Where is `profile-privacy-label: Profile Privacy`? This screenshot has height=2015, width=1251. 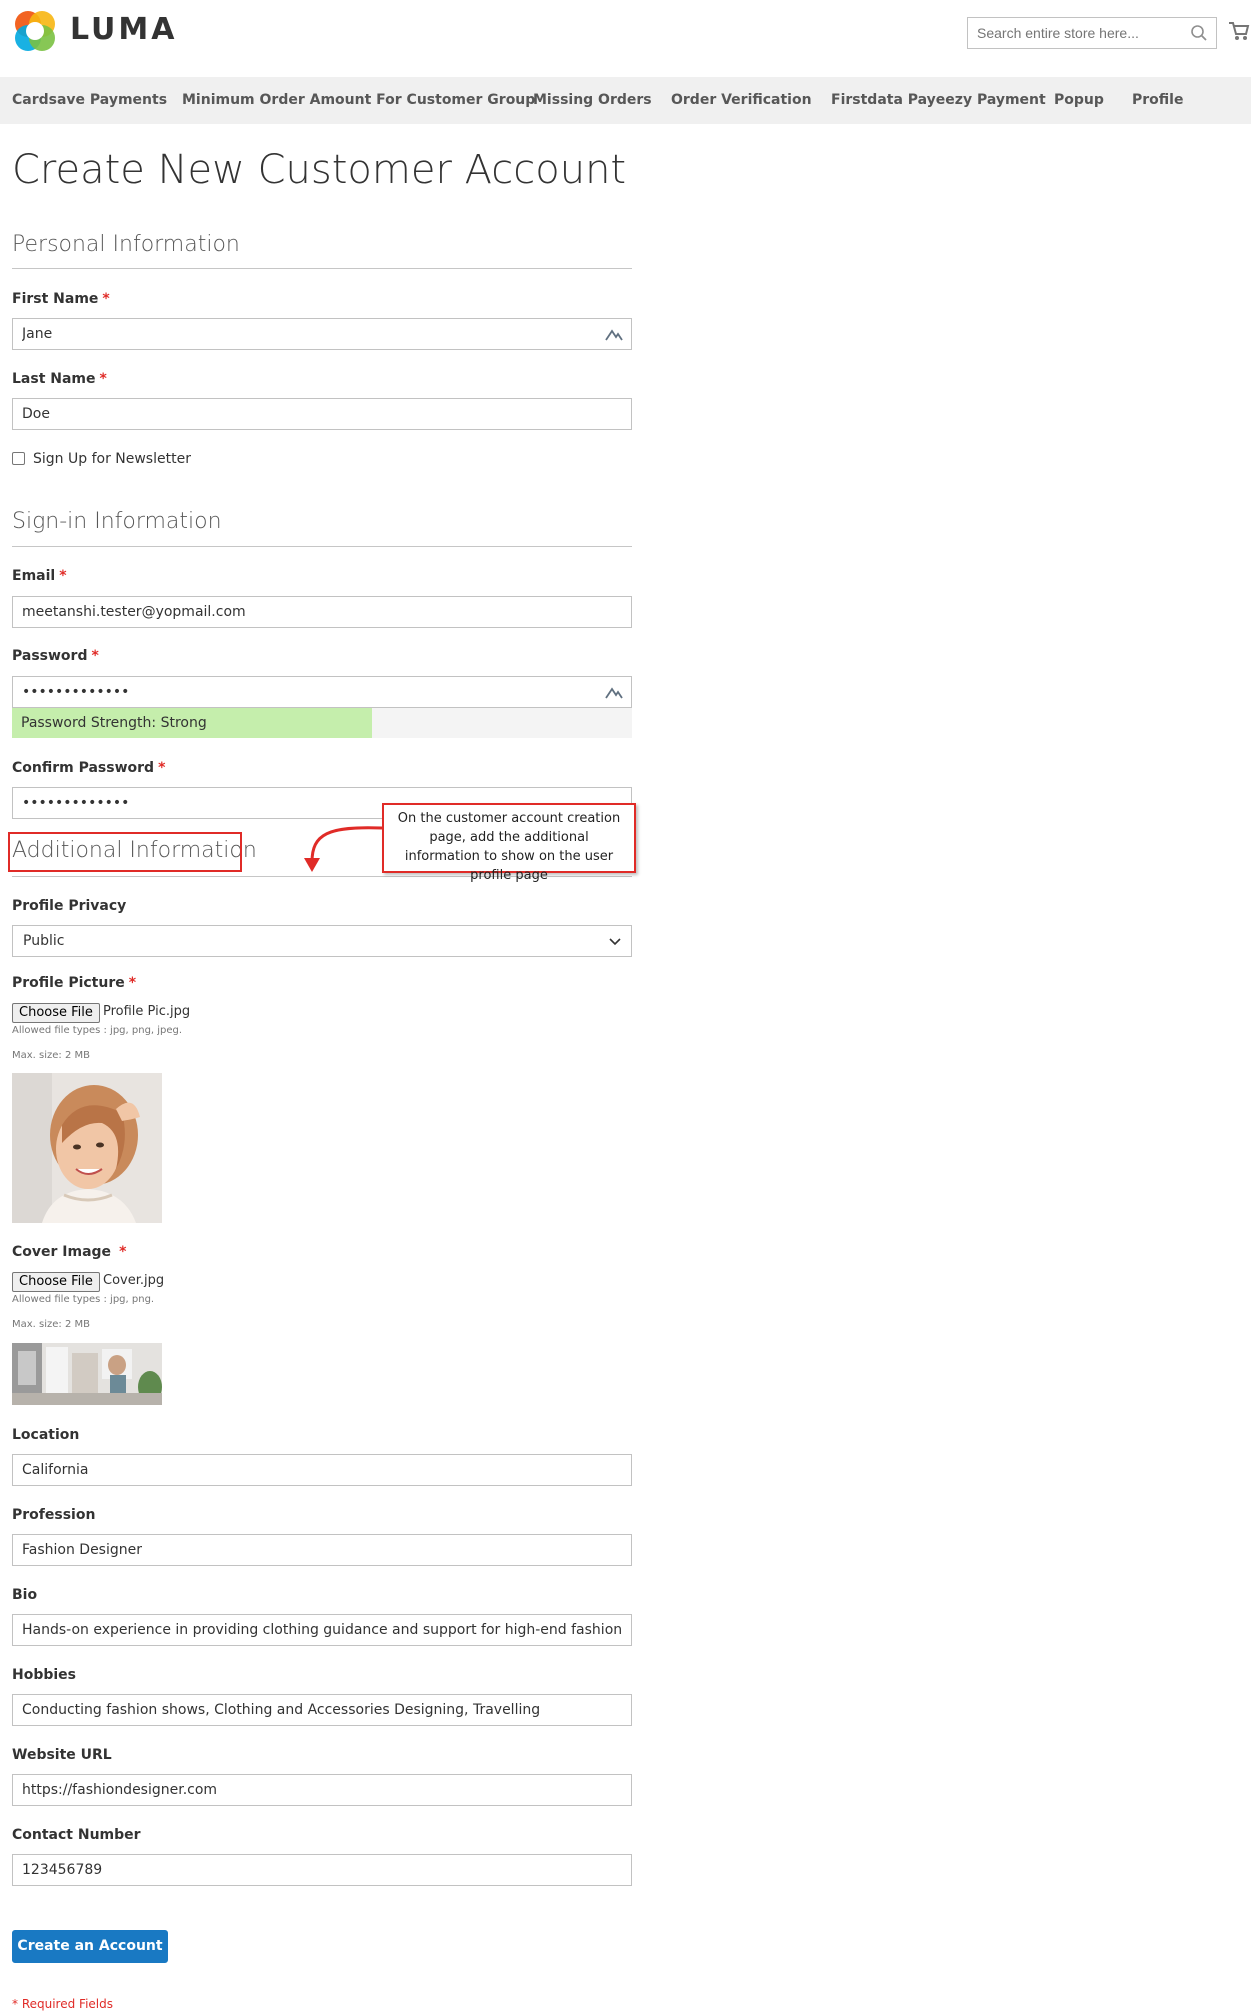
profile-privacy-label: Profile Privacy is located at coordinates (69, 906).